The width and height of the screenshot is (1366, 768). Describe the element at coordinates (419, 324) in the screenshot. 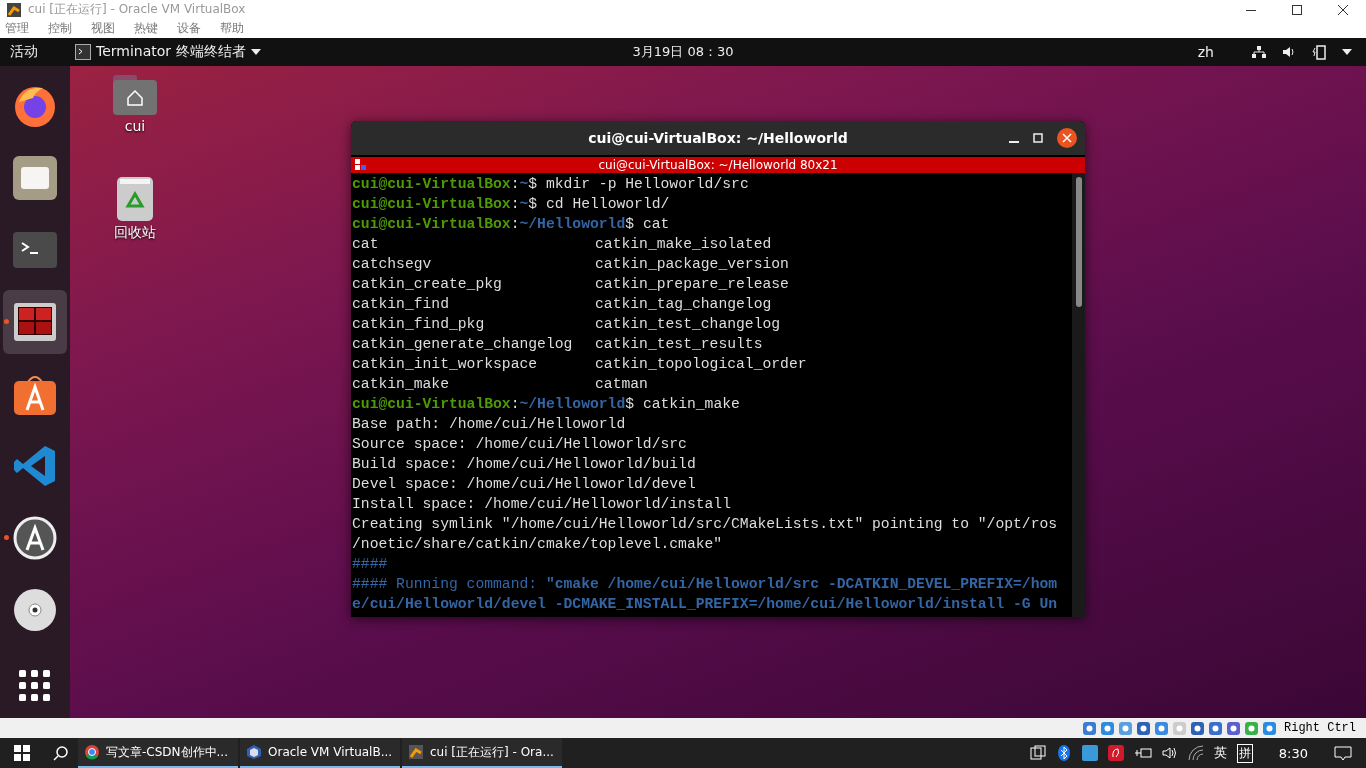

I see `completion-item: catkin_find_pkg` at that location.